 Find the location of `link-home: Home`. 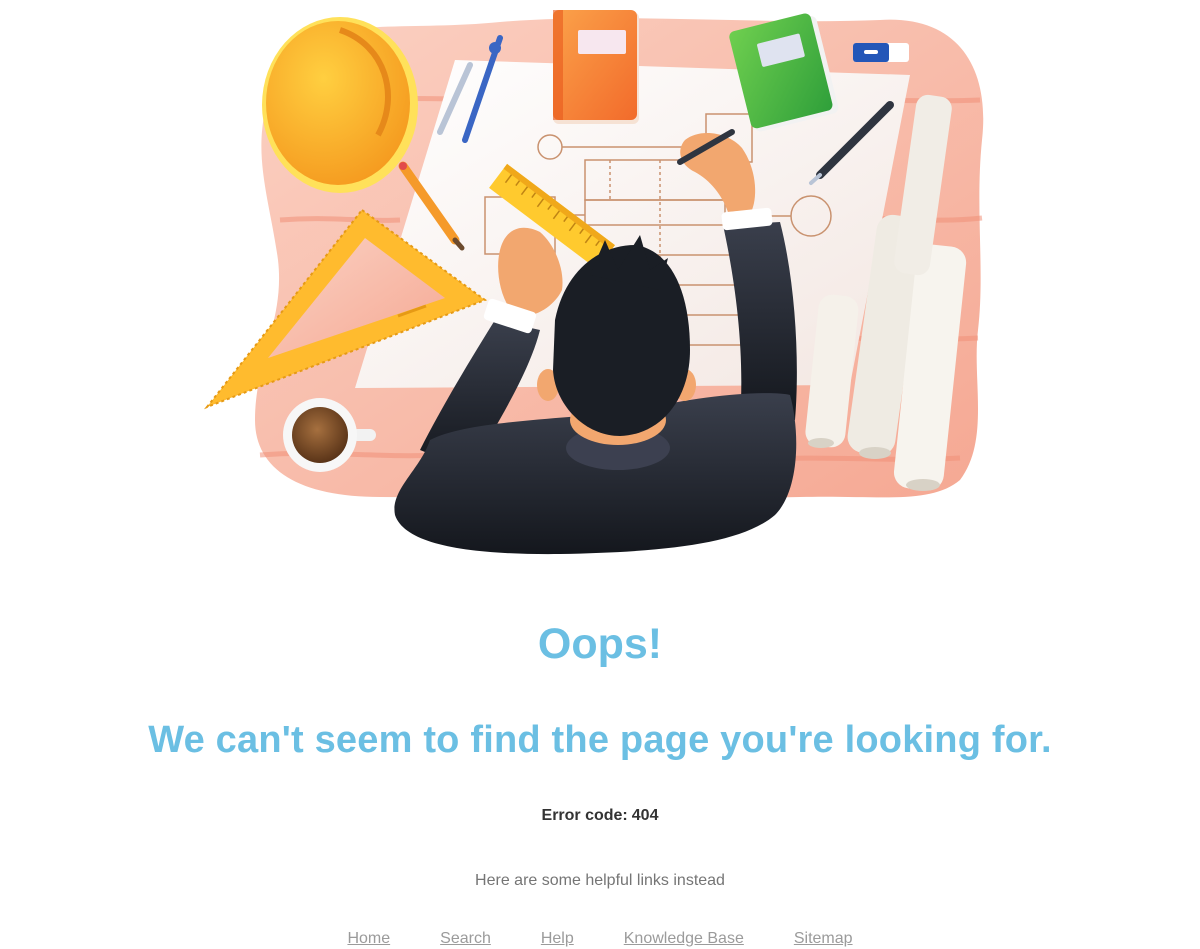

link-home: Home is located at coordinates (368, 939).